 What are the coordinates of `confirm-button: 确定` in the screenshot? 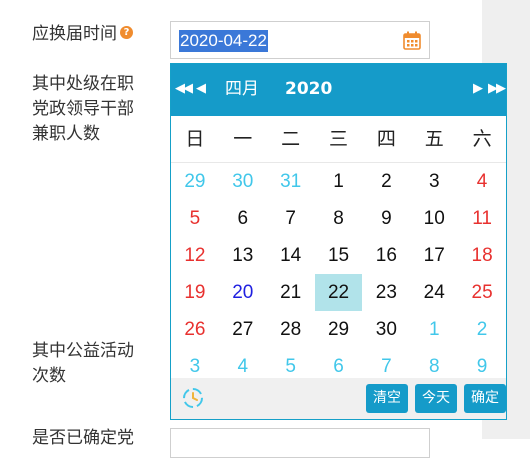 It's located at (485, 398).